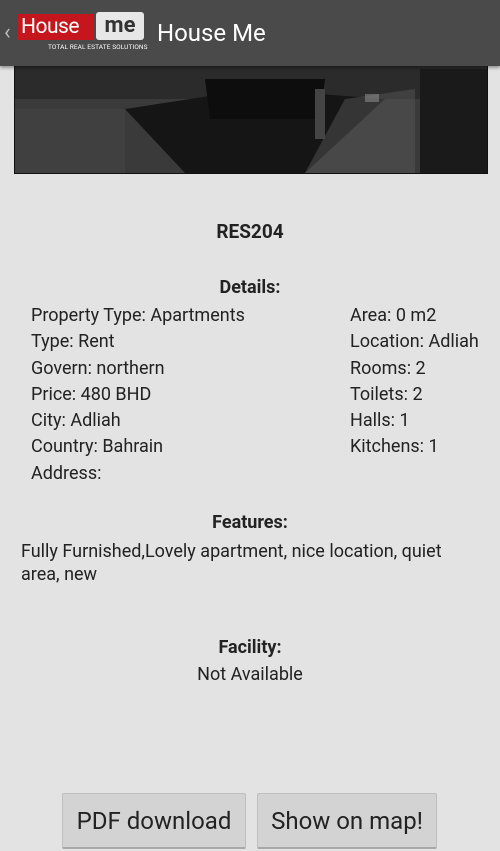 Image resolution: width=500 pixels, height=851 pixels. What do you see at coordinates (56, 27) in the screenshot?
I see `logo-house-text: House` at bounding box center [56, 27].